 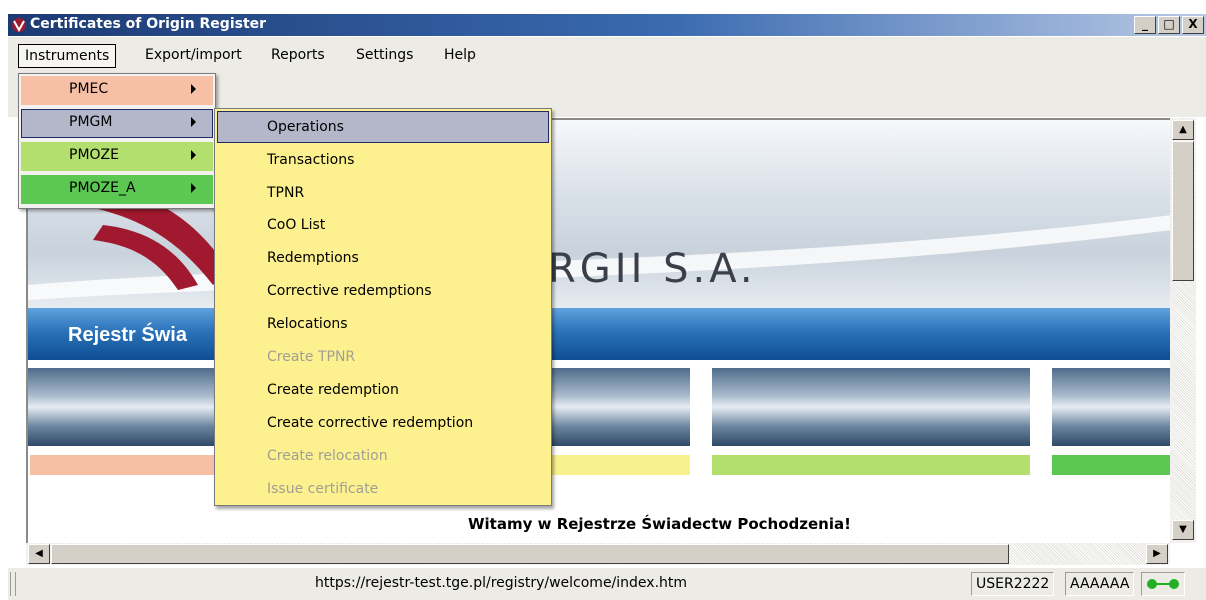 What do you see at coordinates (333, 390) in the screenshot?
I see `submenu-item-label: Create redemption` at bounding box center [333, 390].